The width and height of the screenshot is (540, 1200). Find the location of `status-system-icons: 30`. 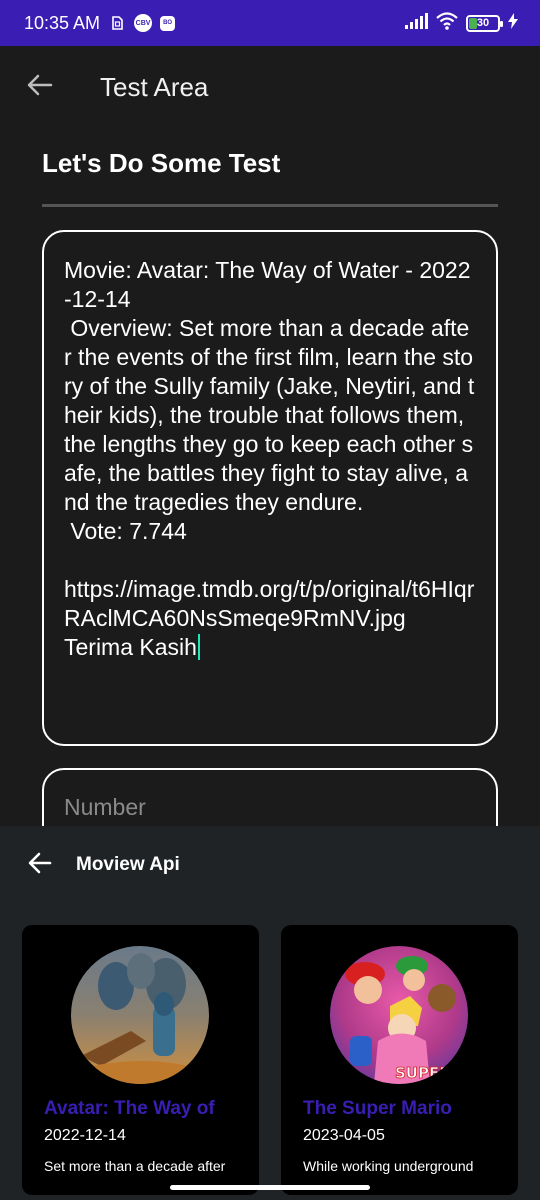

status-system-icons: 30 is located at coordinates (461, 23).